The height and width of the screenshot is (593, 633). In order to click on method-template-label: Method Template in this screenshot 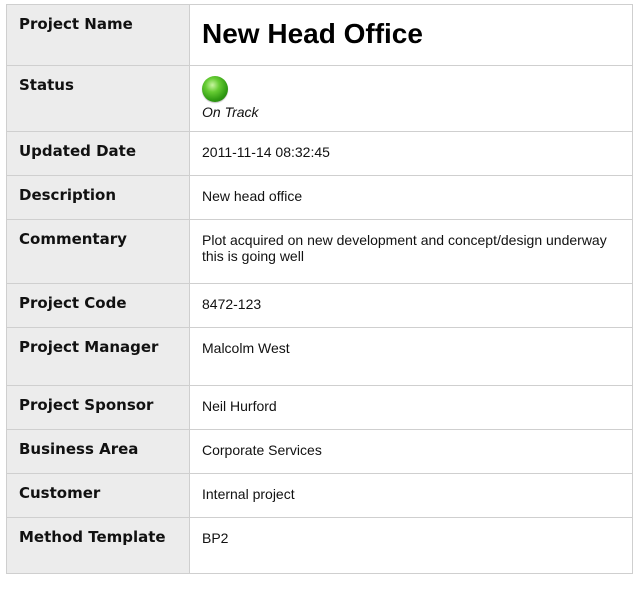, I will do `click(98, 545)`.